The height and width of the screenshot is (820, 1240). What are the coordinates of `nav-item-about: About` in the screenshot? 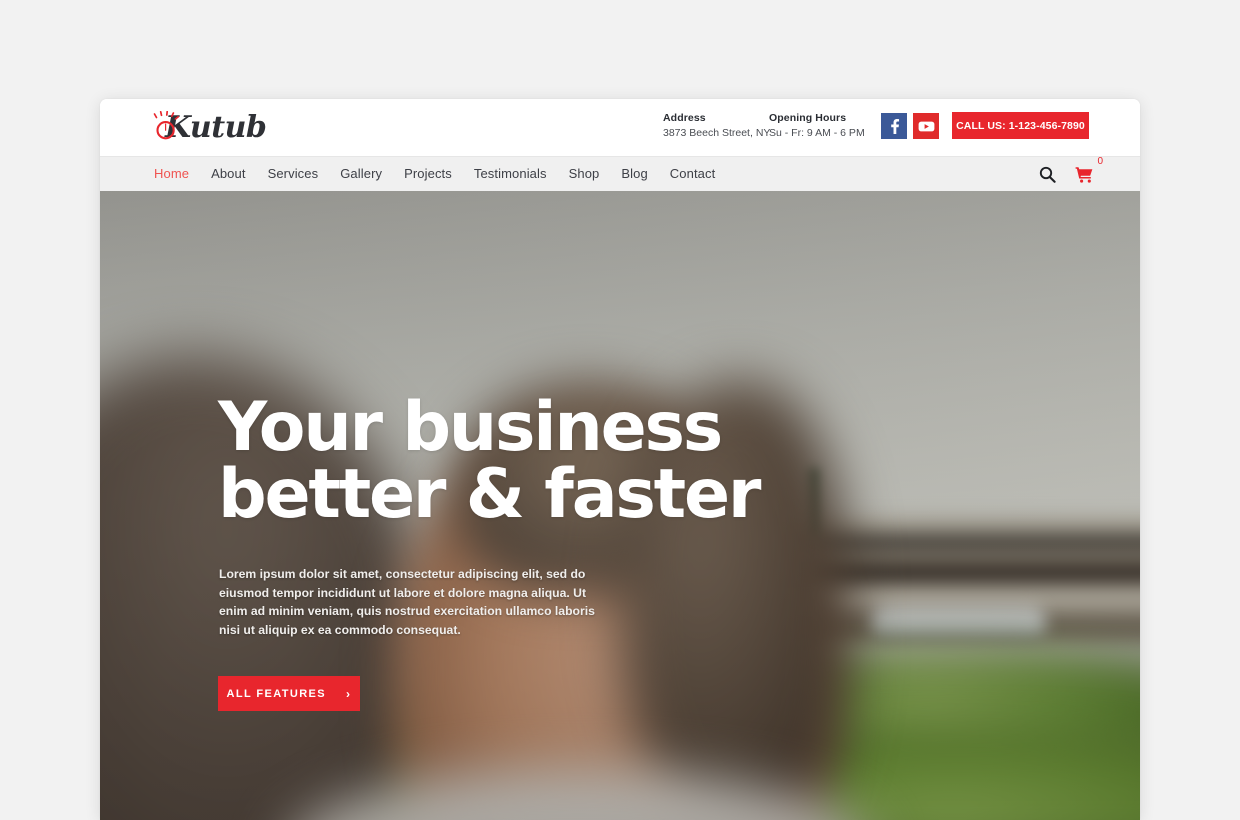 It's located at (228, 174).